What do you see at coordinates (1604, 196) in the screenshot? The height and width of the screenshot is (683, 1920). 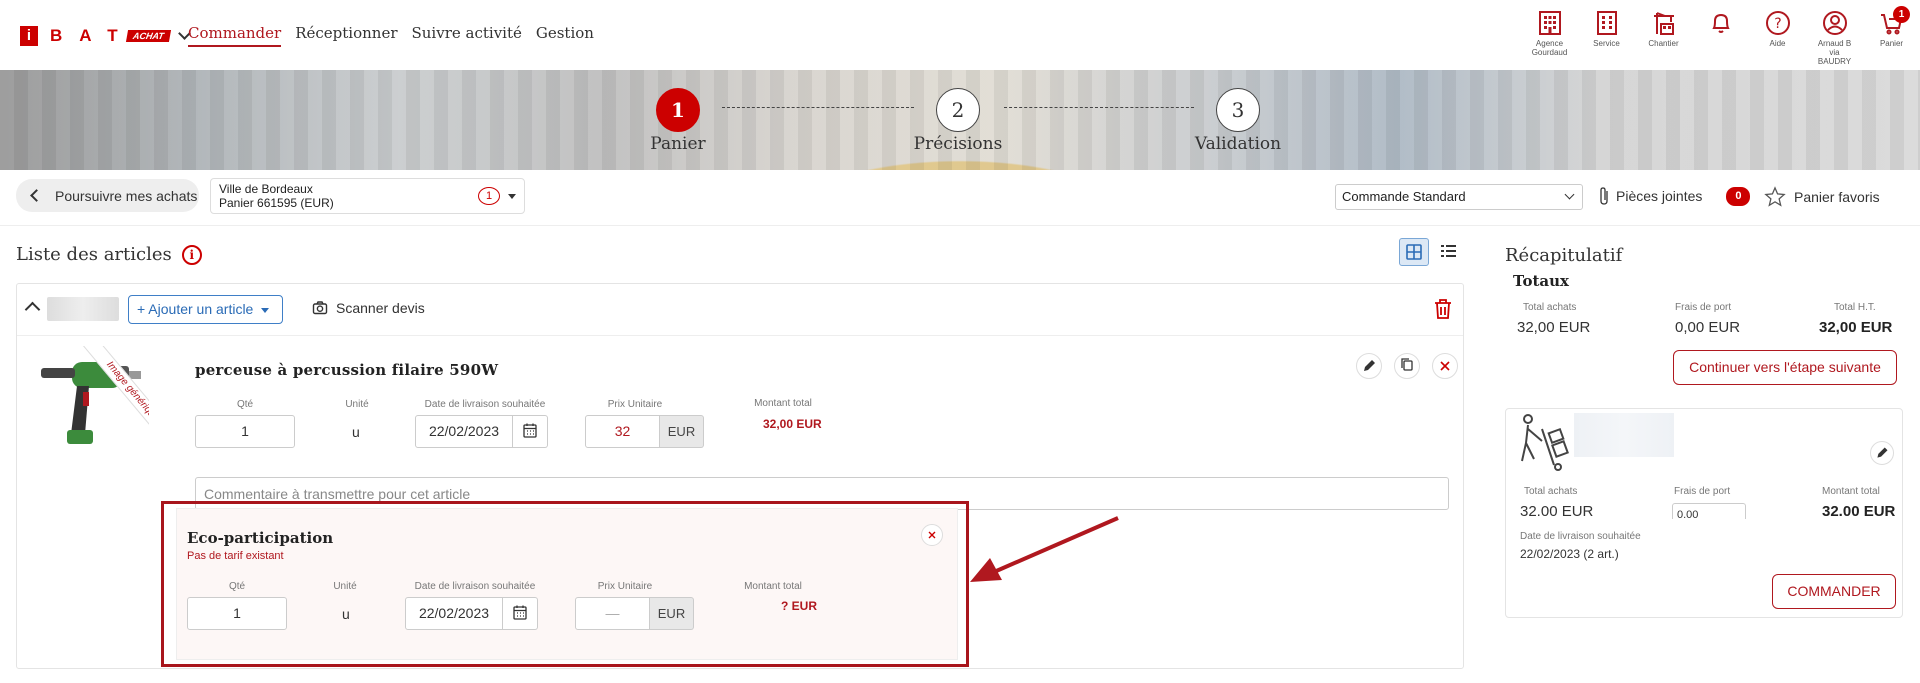 I see `paperclip-icon` at bounding box center [1604, 196].